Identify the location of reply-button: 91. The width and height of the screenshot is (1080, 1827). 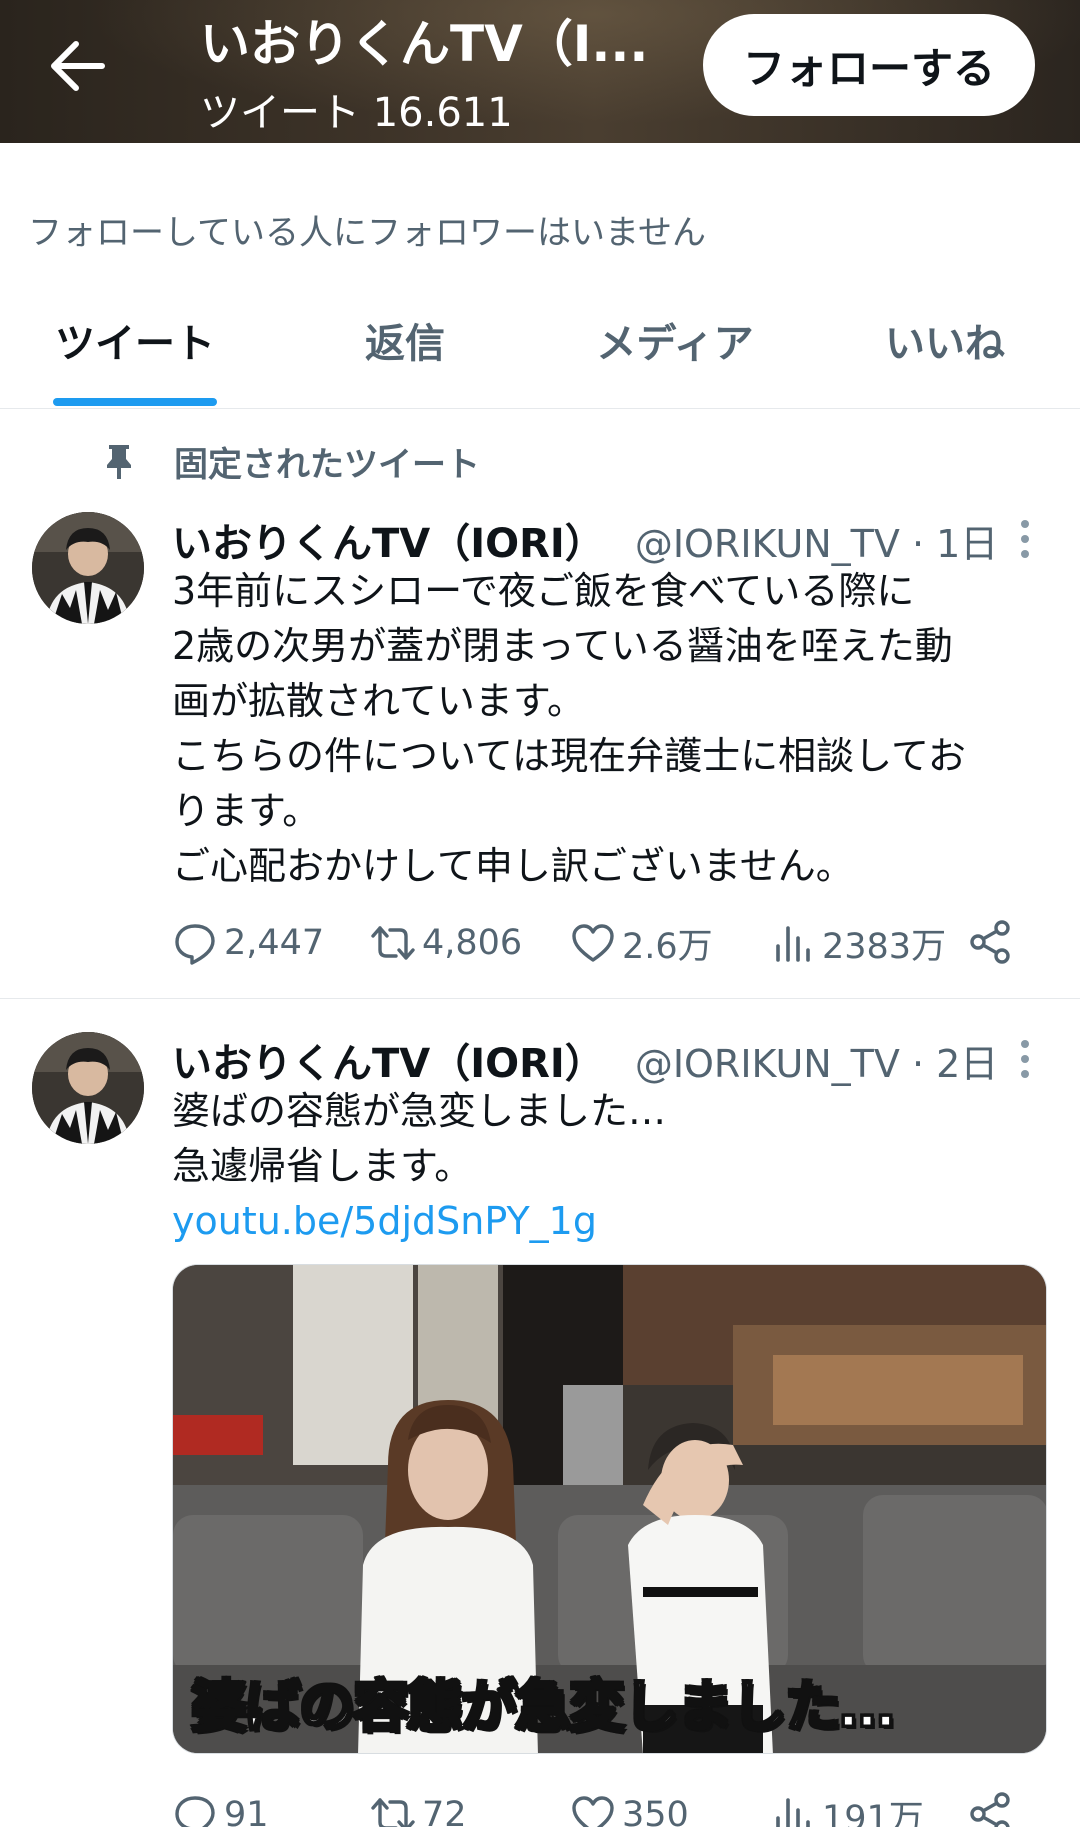
(220, 1807).